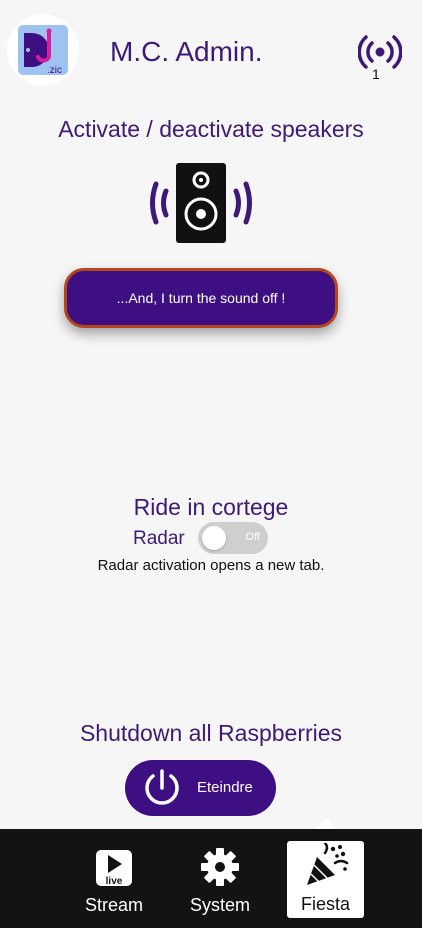 The width and height of the screenshot is (422, 928). What do you see at coordinates (376, 74) in the screenshot?
I see `connected-count: 1` at bounding box center [376, 74].